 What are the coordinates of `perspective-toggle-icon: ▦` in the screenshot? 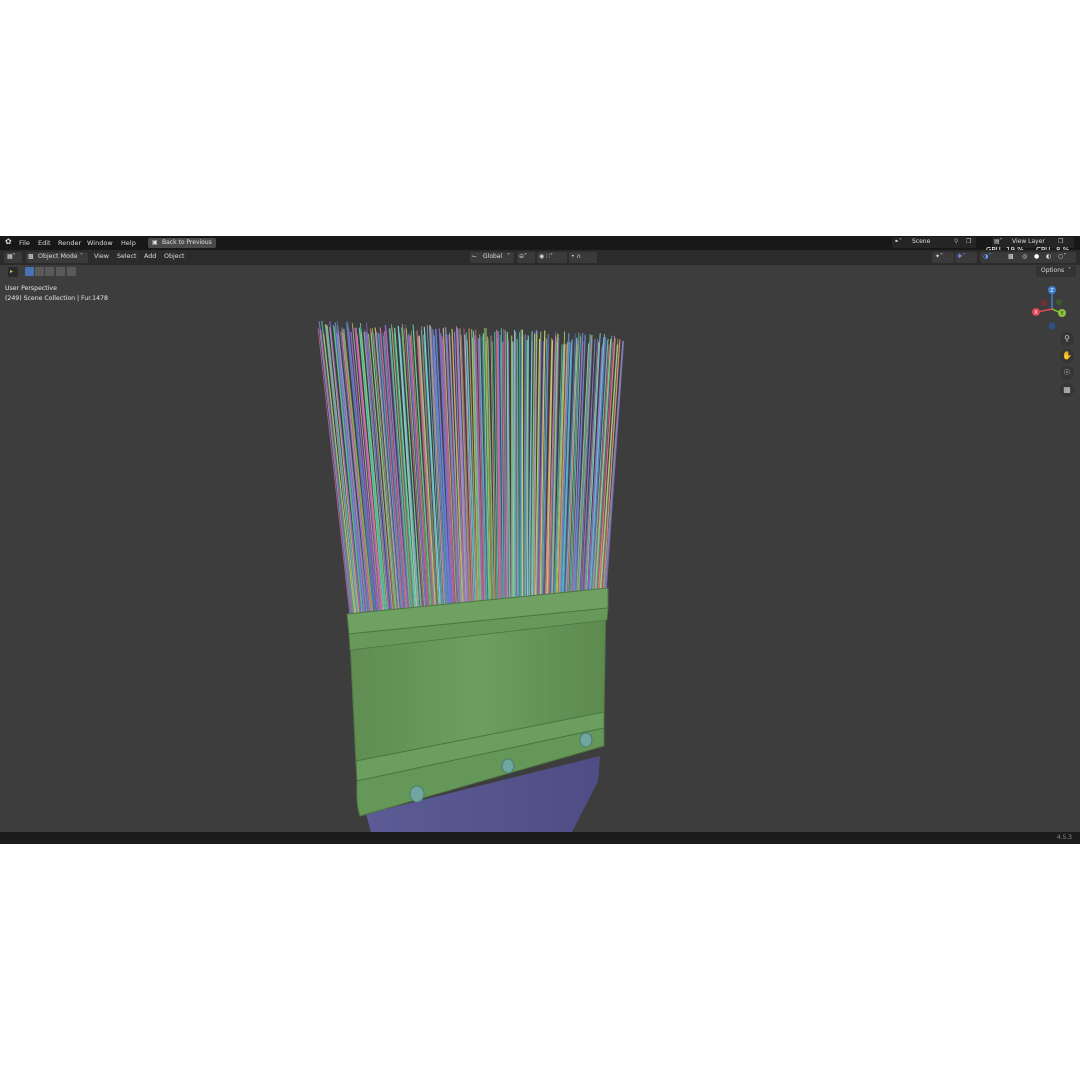 It's located at (1067, 390).